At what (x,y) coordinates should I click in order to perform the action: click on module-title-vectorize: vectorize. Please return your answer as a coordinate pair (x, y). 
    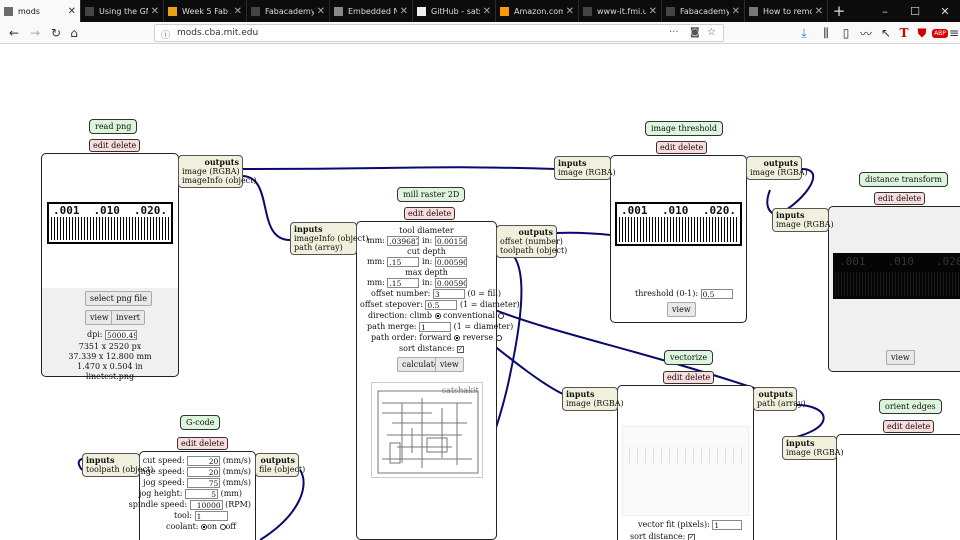
    Looking at the image, I should click on (689, 357).